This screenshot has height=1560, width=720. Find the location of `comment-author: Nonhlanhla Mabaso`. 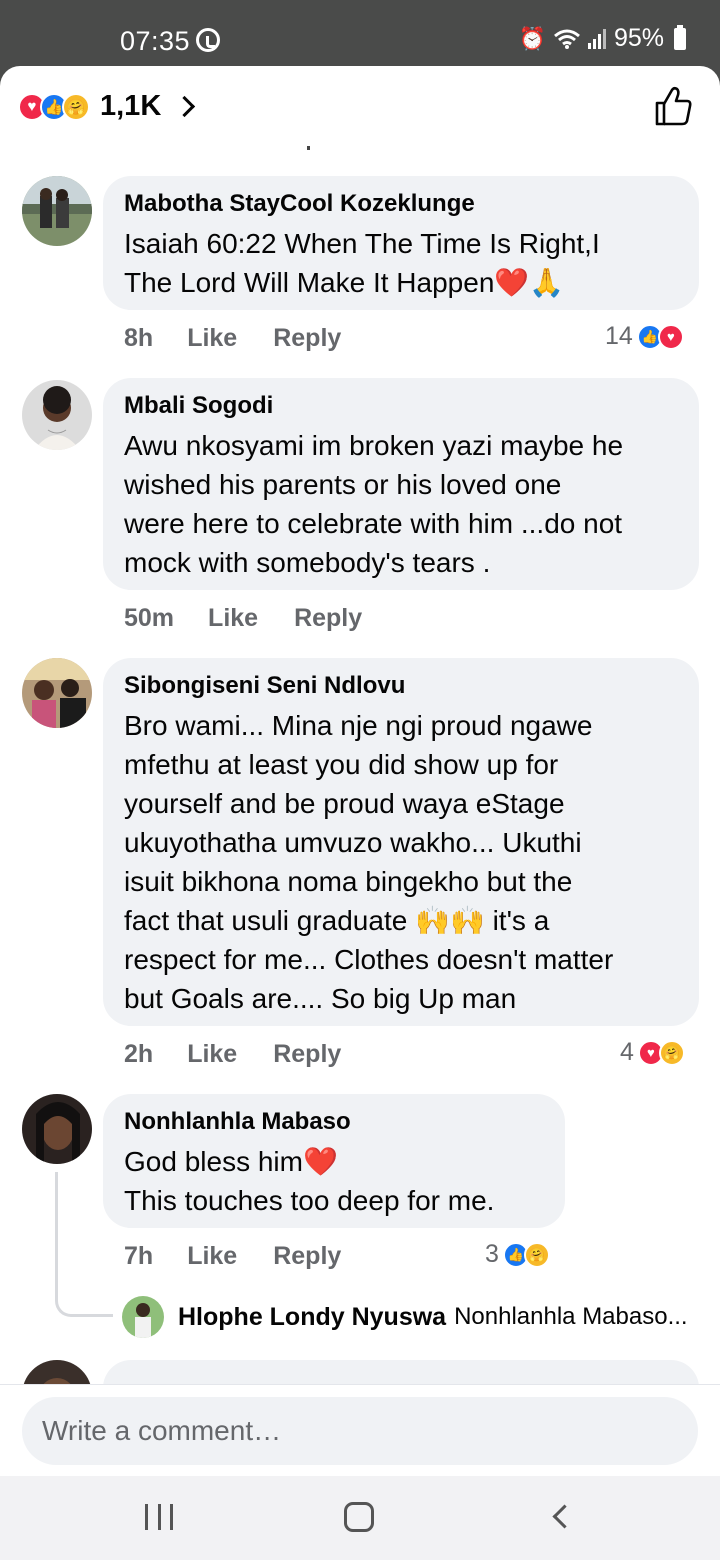

comment-author: Nonhlanhla Mabaso is located at coordinates (334, 1122).